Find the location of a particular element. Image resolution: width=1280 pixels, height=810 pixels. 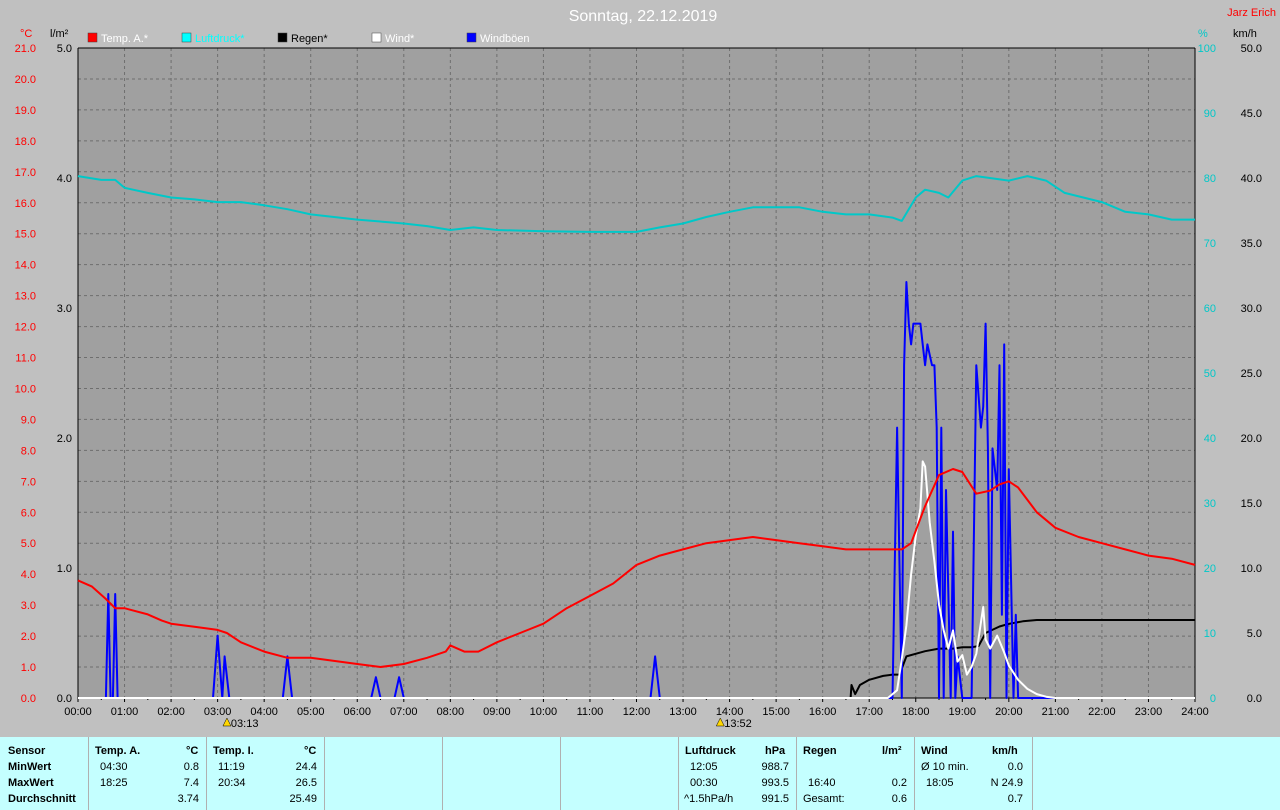

x-tick-label: 09:00 is located at coordinates (497, 712).